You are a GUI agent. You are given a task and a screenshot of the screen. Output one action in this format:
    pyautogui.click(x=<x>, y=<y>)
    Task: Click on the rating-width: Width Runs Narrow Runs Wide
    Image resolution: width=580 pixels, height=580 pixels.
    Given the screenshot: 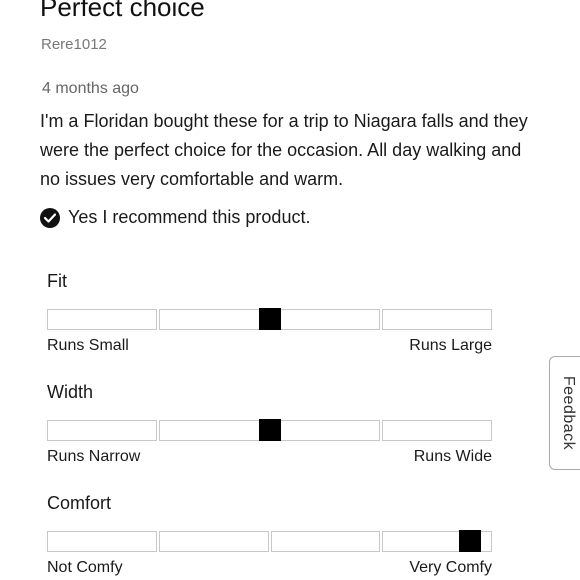 What is the action you would take?
    pyautogui.click(x=269, y=423)
    